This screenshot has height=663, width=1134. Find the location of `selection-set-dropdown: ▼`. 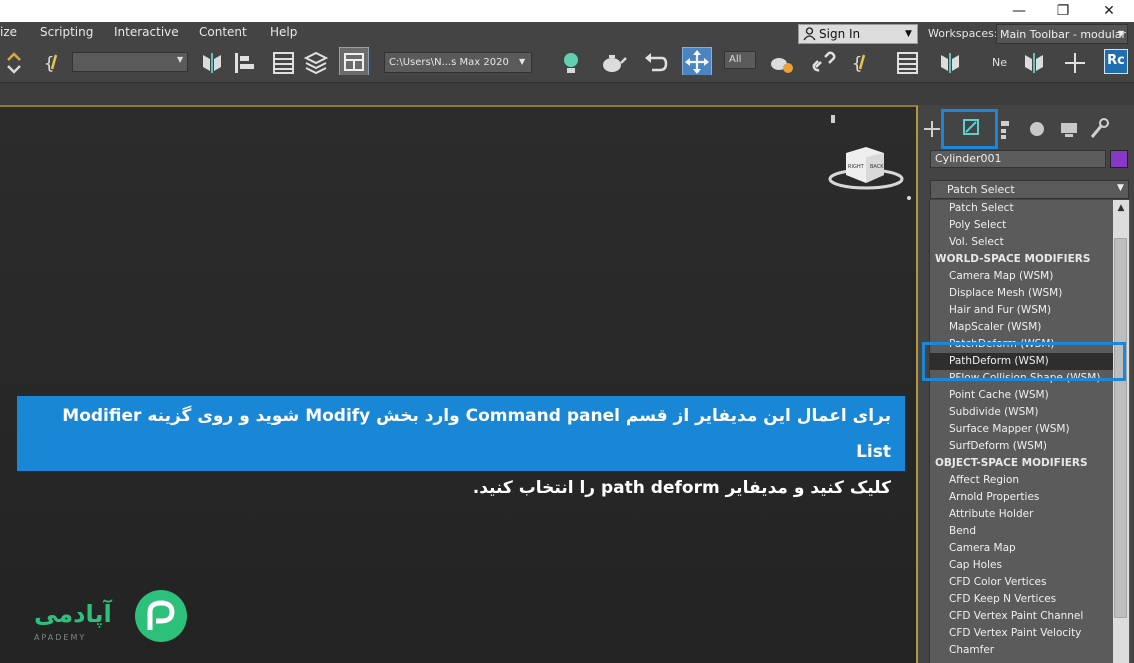

selection-set-dropdown: ▼ is located at coordinates (130, 62).